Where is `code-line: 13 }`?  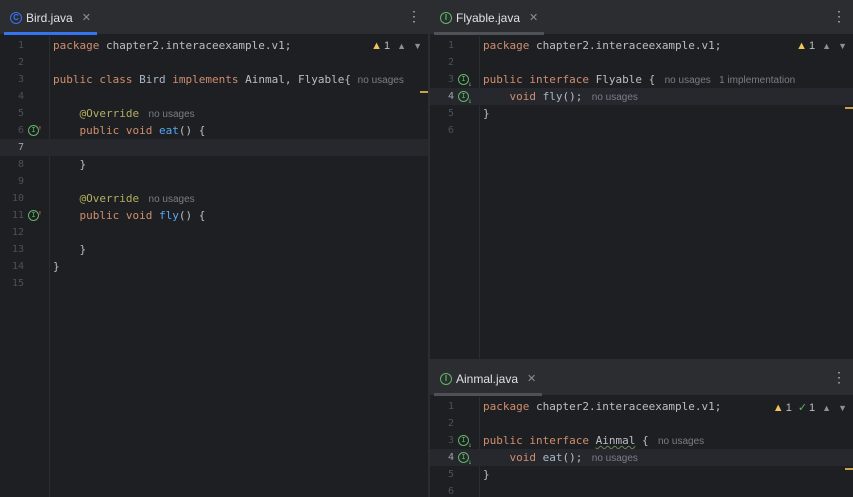 code-line: 13 } is located at coordinates (214, 249).